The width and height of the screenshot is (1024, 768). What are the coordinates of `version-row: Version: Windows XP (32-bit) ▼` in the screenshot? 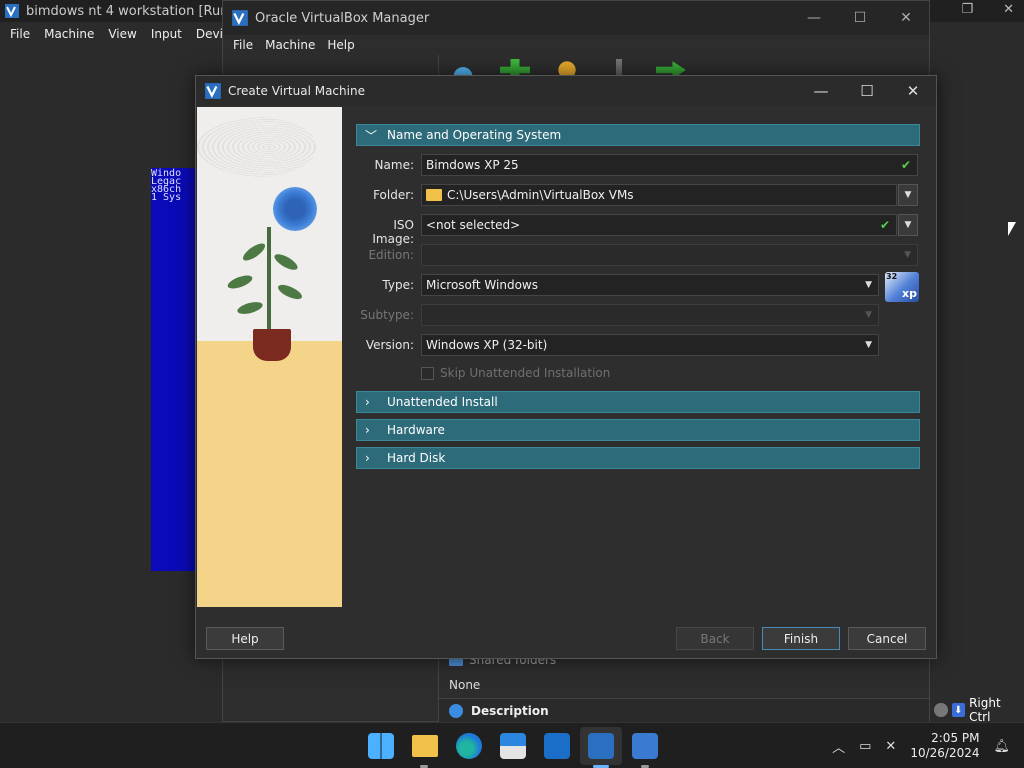 It's located at (638, 345).